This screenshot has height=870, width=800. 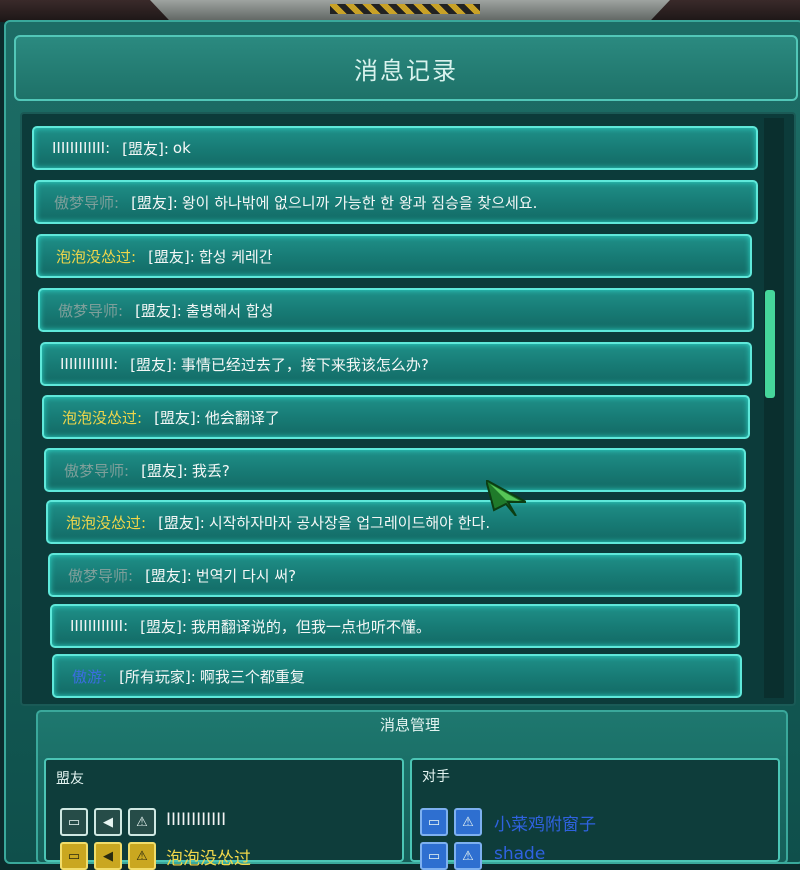 I want to click on opponents-title: 对手, so click(x=436, y=777).